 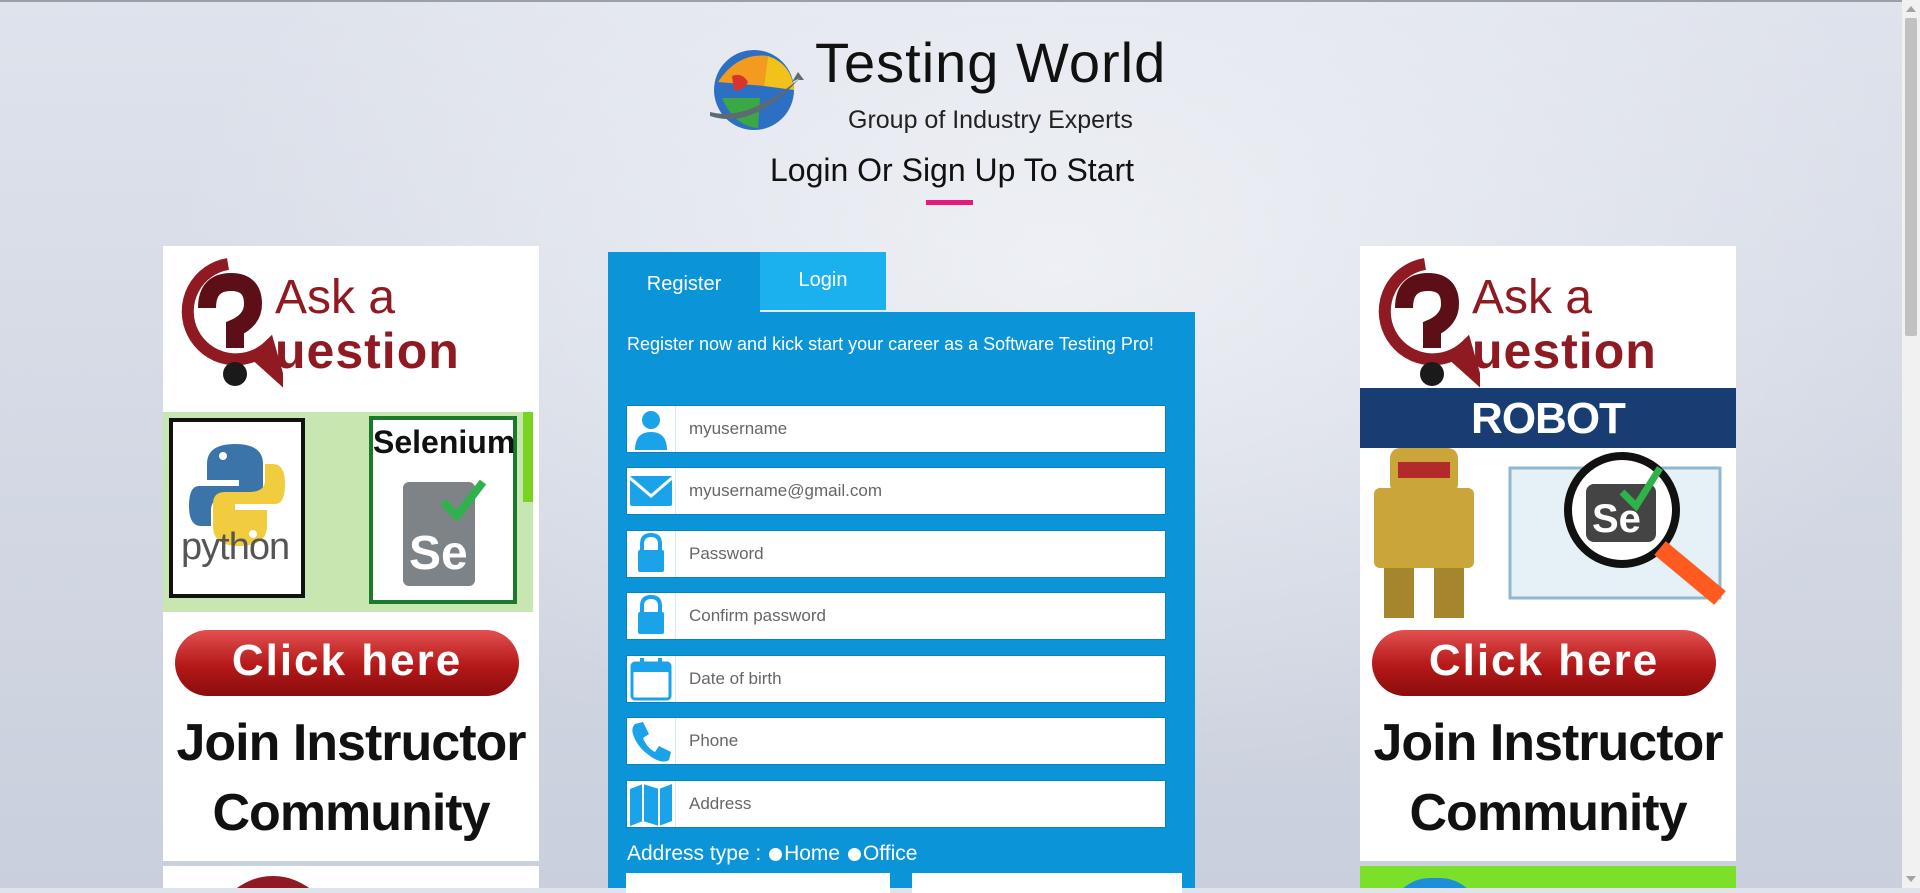 What do you see at coordinates (960, 1) in the screenshot?
I see `top-border` at bounding box center [960, 1].